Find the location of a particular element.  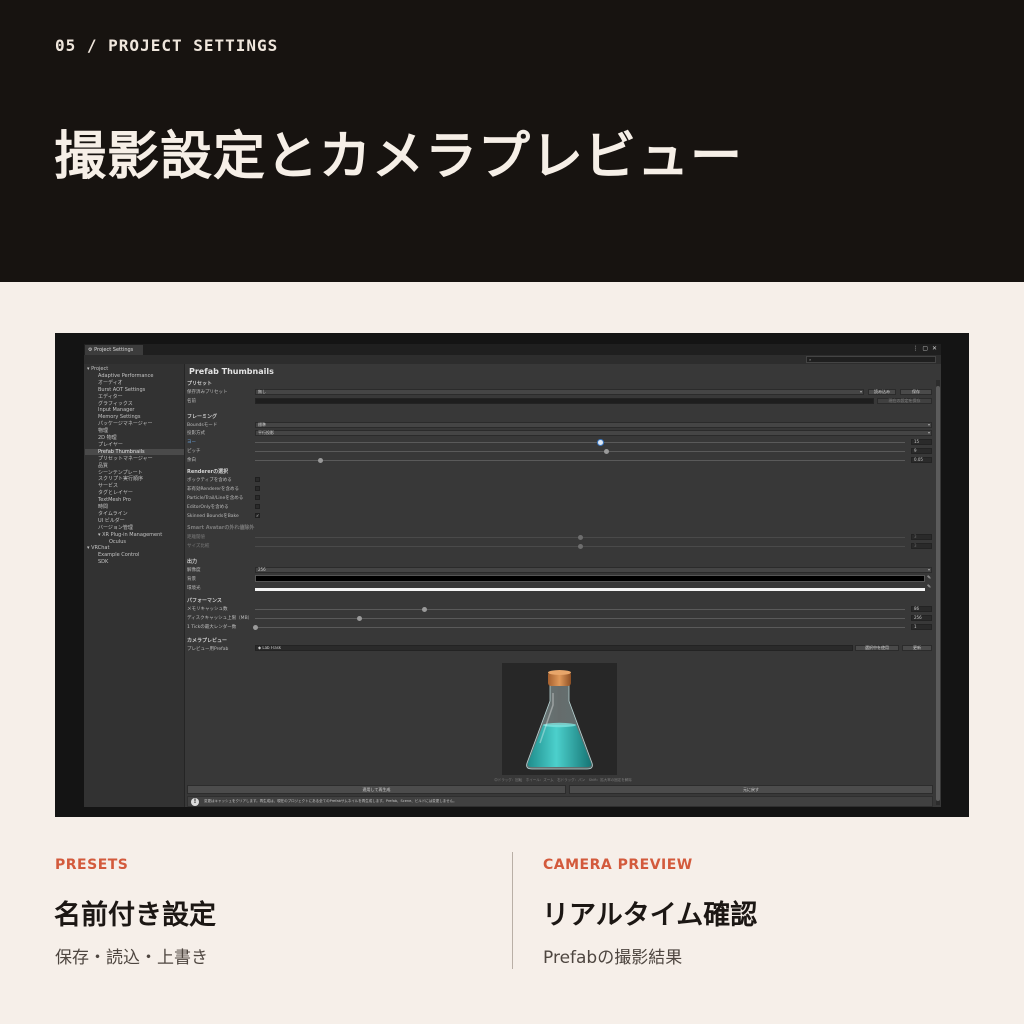

tab-label: Project Settings is located at coordinates (114, 350).